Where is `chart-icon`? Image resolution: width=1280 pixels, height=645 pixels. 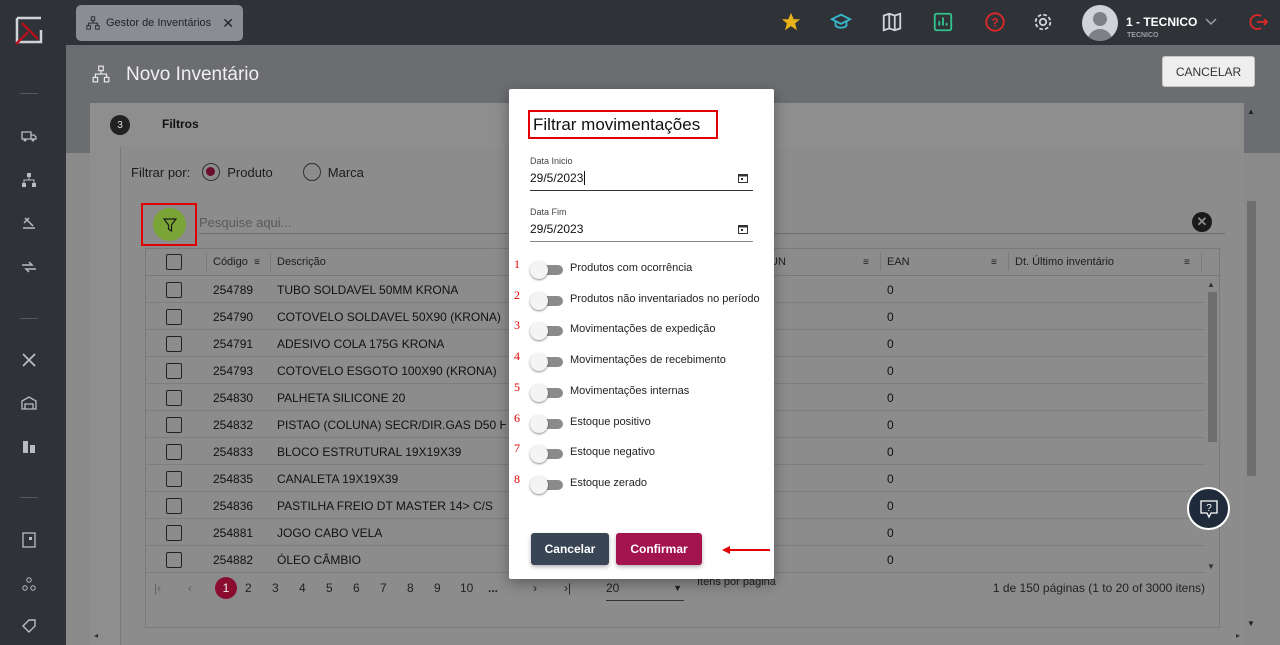 chart-icon is located at coordinates (943, 22).